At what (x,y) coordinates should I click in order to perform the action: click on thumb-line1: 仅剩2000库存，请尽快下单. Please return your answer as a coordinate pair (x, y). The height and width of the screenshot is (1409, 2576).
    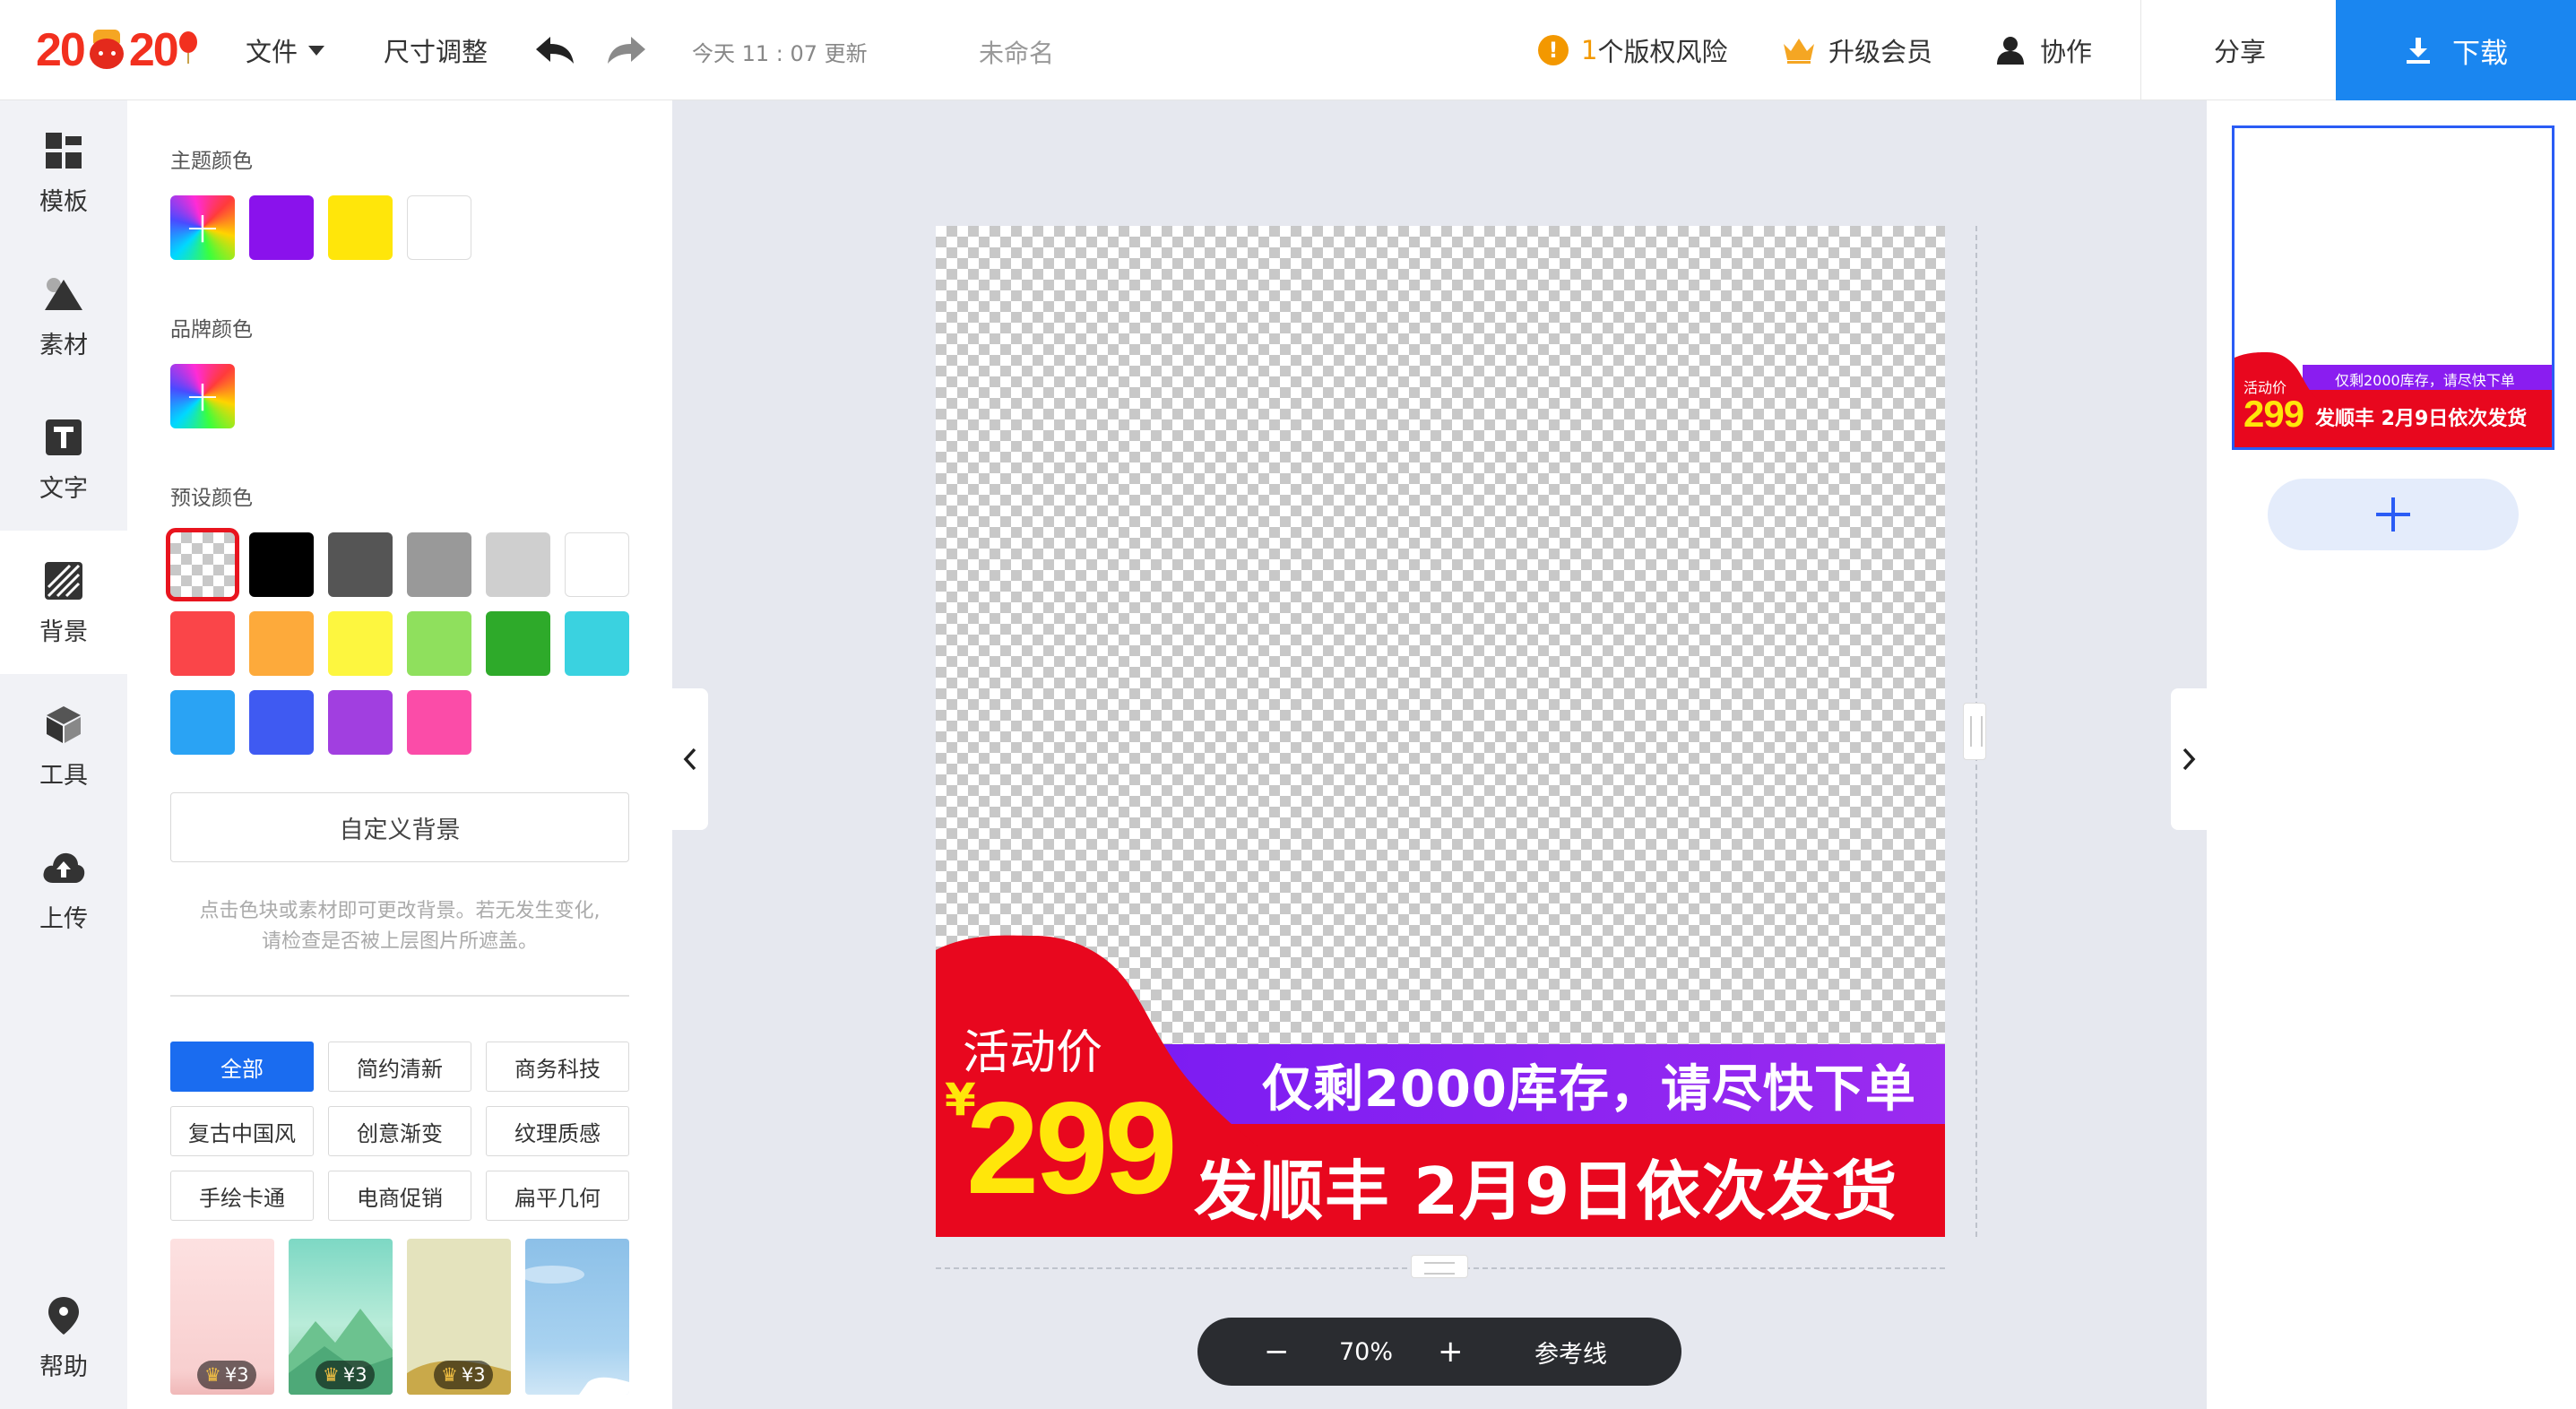
    Looking at the image, I should click on (2425, 380).